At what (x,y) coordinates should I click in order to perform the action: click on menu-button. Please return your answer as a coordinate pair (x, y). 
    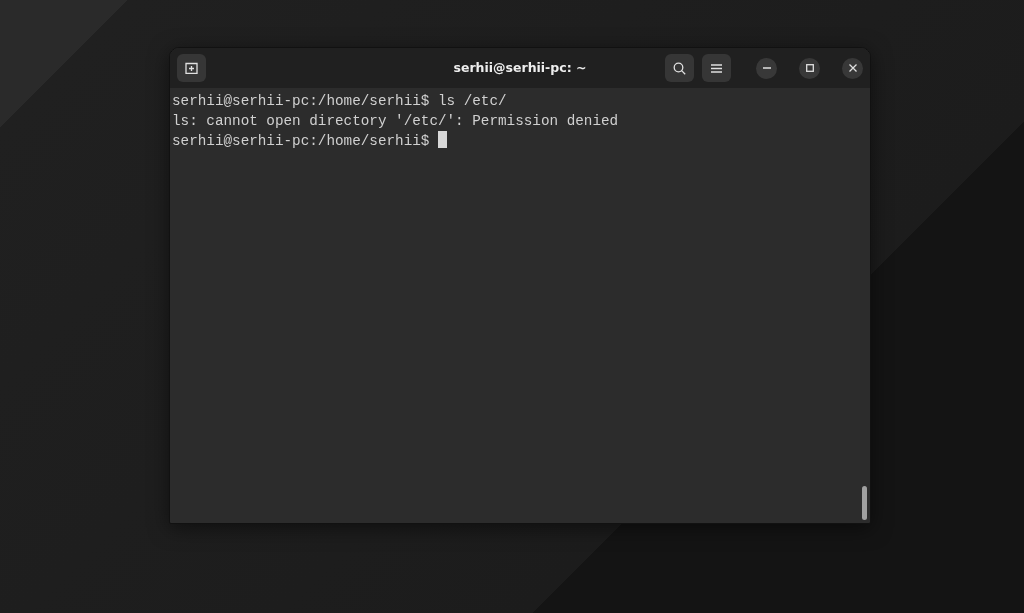
    Looking at the image, I should click on (716, 68).